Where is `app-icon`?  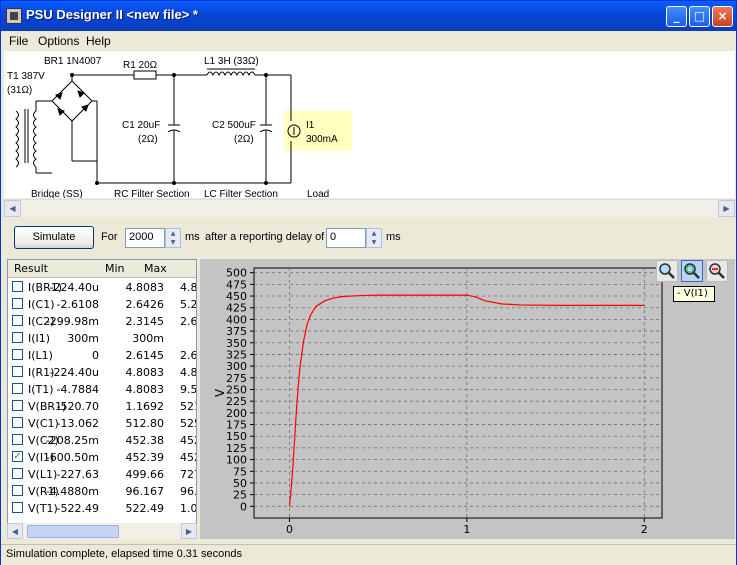 app-icon is located at coordinates (14, 16).